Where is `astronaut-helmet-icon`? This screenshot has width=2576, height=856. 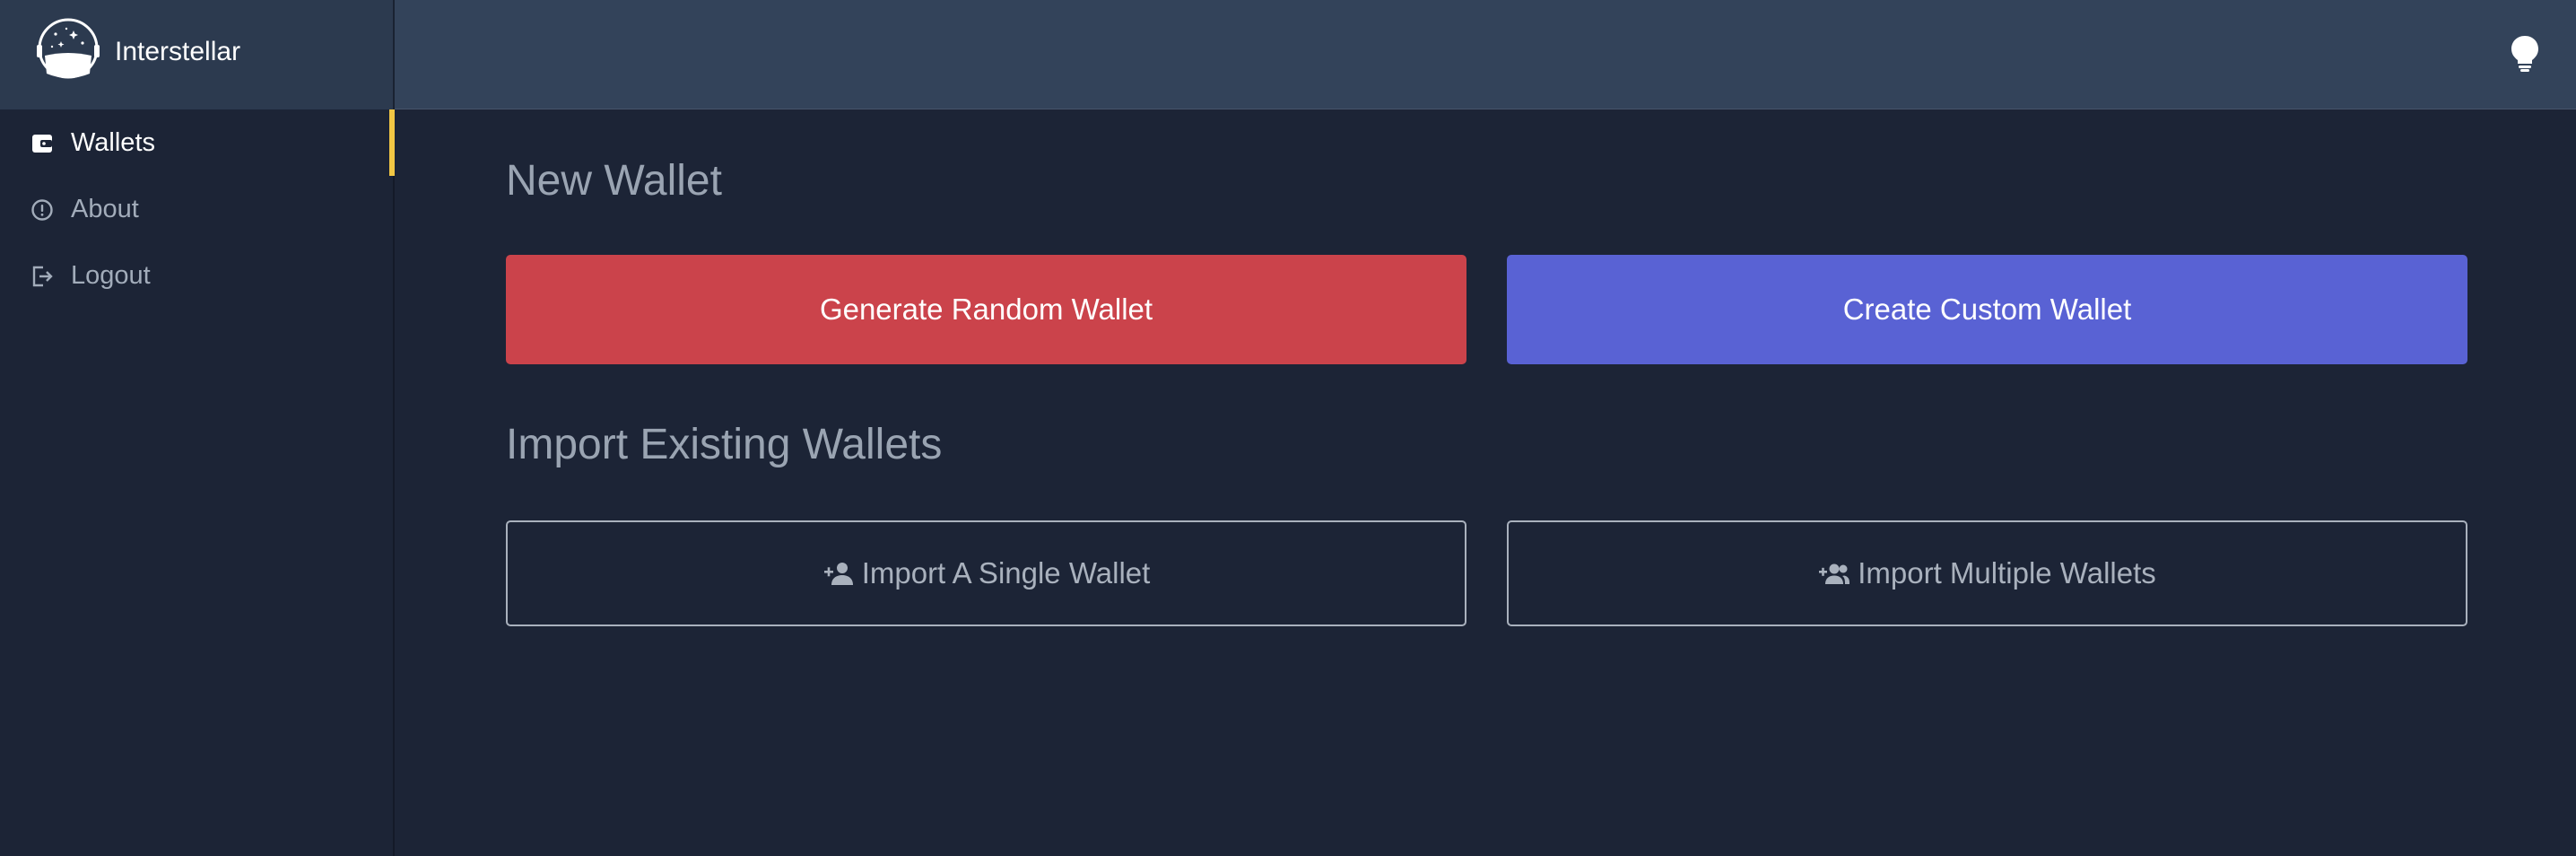 astronaut-helmet-icon is located at coordinates (68, 48).